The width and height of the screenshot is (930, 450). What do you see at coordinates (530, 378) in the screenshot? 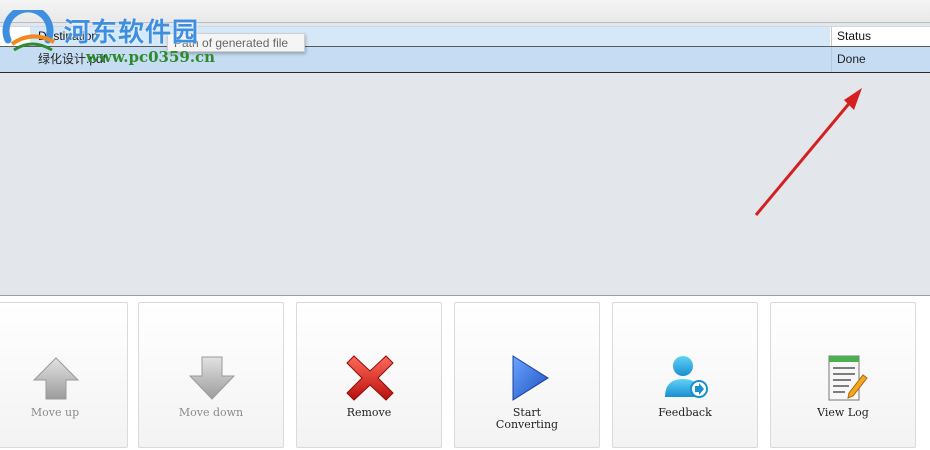
I see `play-icon` at bounding box center [530, 378].